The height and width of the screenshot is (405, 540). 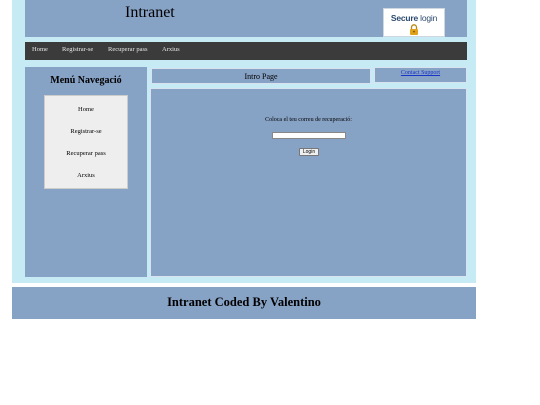 I want to click on sidebar-item-recuperar-pass: Recuperar pass, so click(x=86, y=153).